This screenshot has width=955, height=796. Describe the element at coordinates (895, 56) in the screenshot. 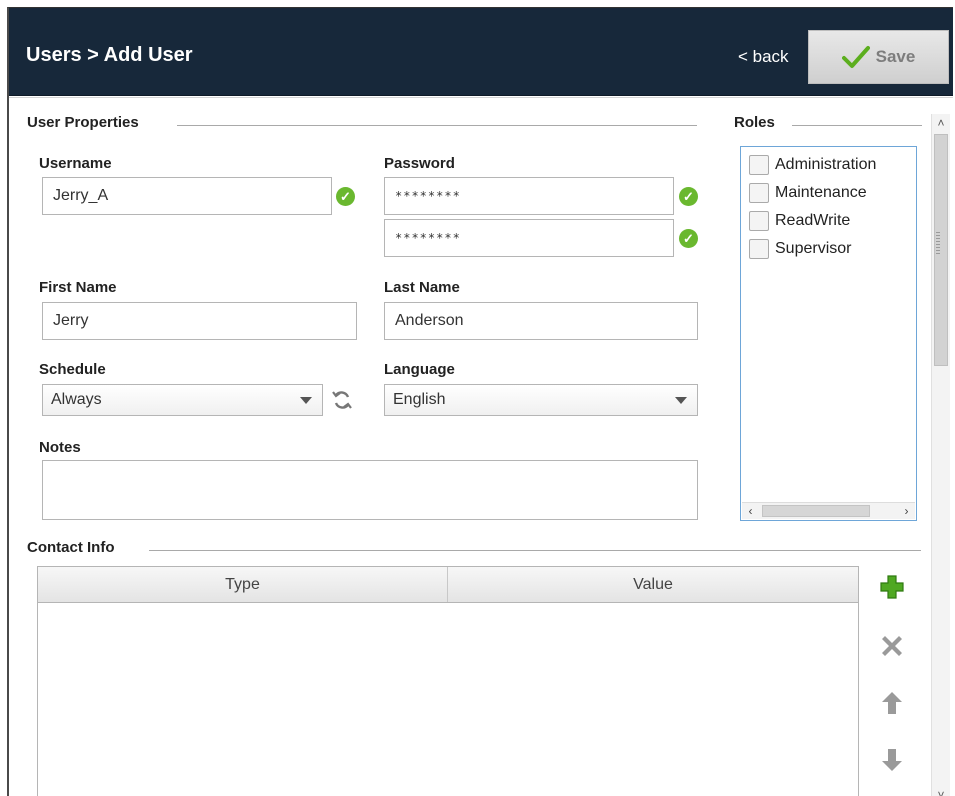

I see `save-button-label: Save` at that location.